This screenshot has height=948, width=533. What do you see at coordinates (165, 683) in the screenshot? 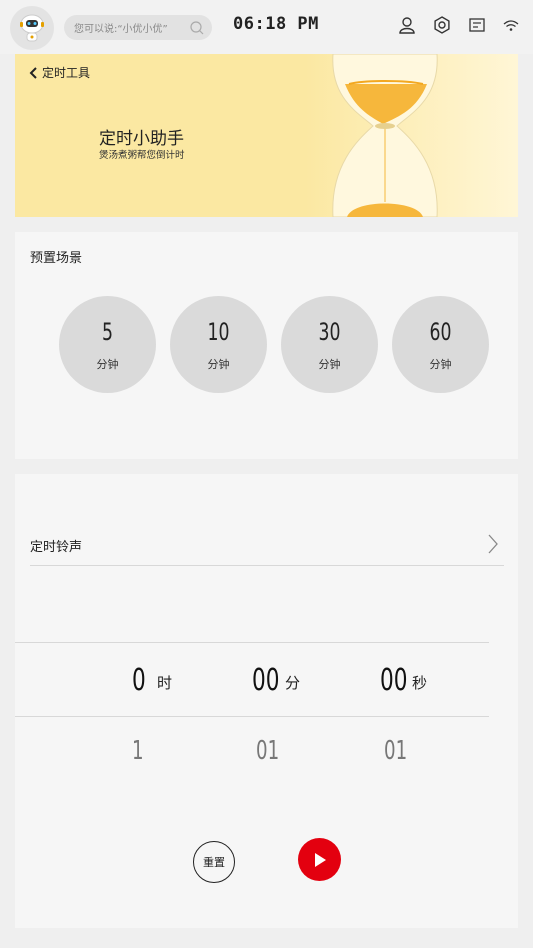
I see `hours-unit: 时` at bounding box center [165, 683].